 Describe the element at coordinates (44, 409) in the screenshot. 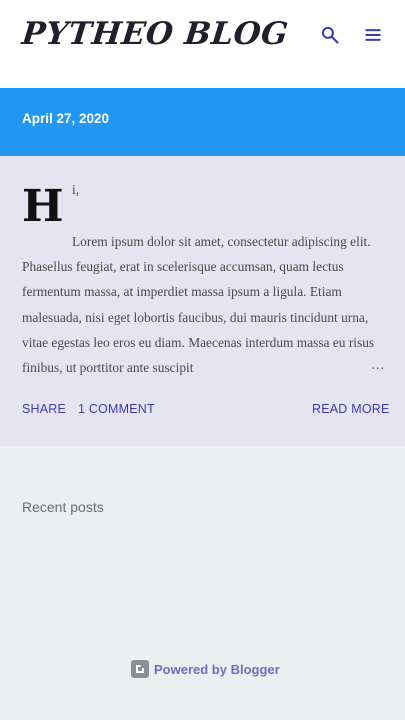

I see `share-button: SHARE` at that location.